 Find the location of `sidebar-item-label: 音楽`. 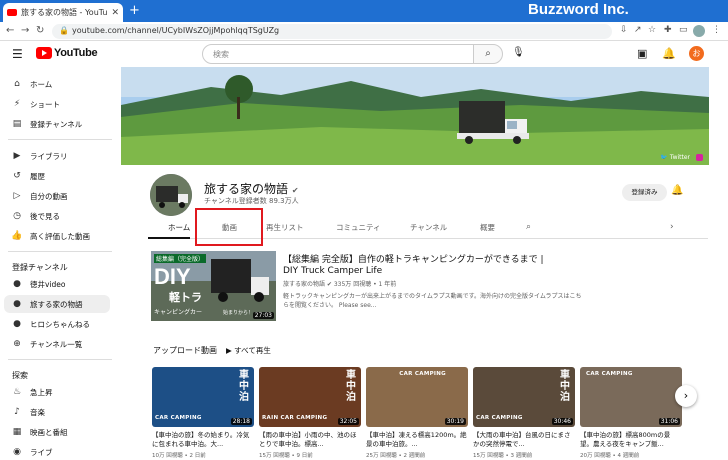

sidebar-item-label: 音楽 is located at coordinates (37, 412).